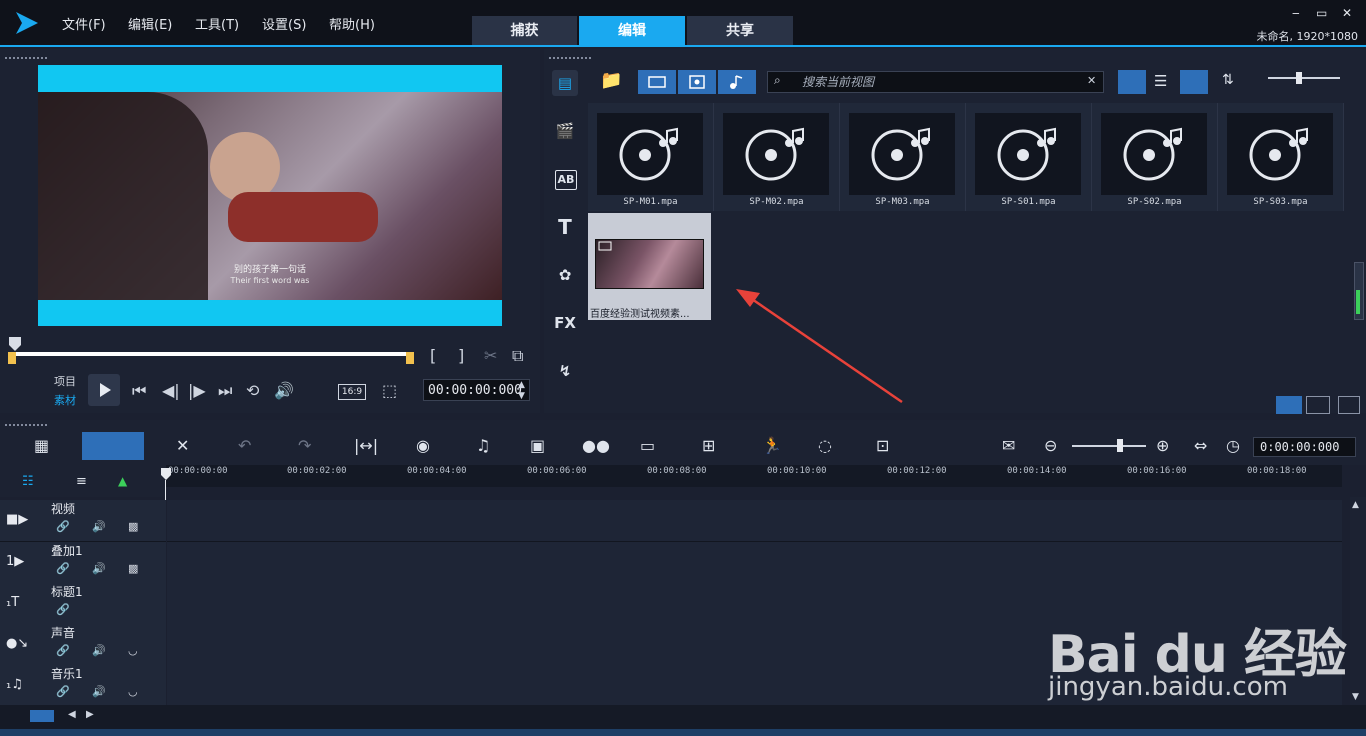 The image size is (1366, 736). What do you see at coordinates (1162, 445) in the screenshot?
I see `zoom-in-icon: ⊕` at bounding box center [1162, 445].